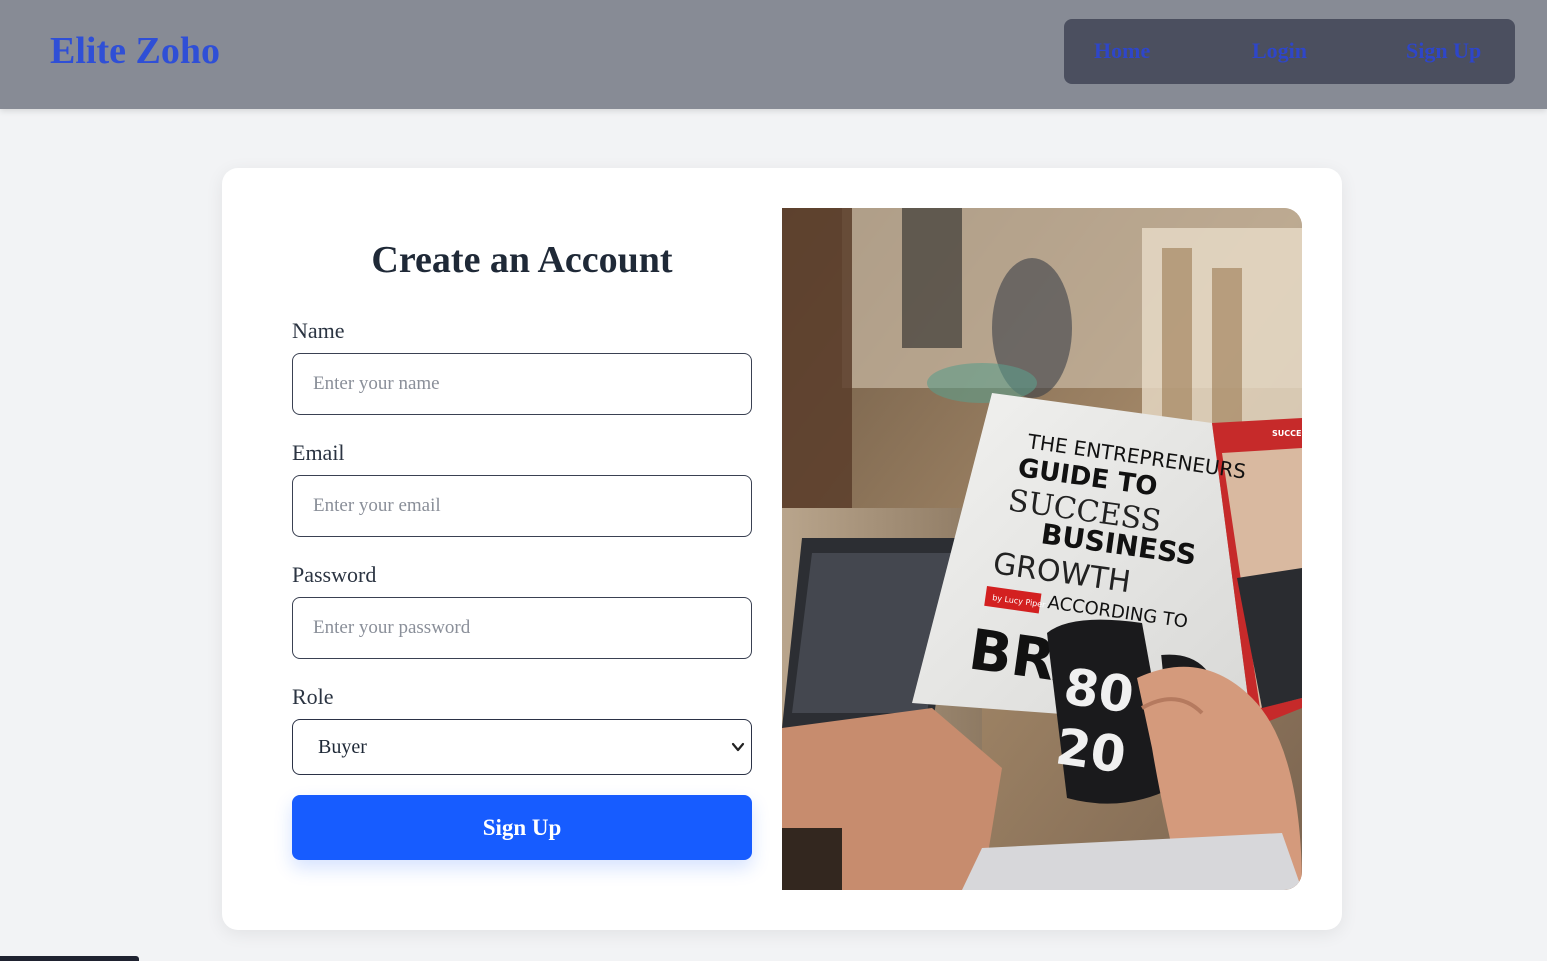 Image resolution: width=1547 pixels, height=961 pixels. I want to click on form-title: Create an Account, so click(522, 260).